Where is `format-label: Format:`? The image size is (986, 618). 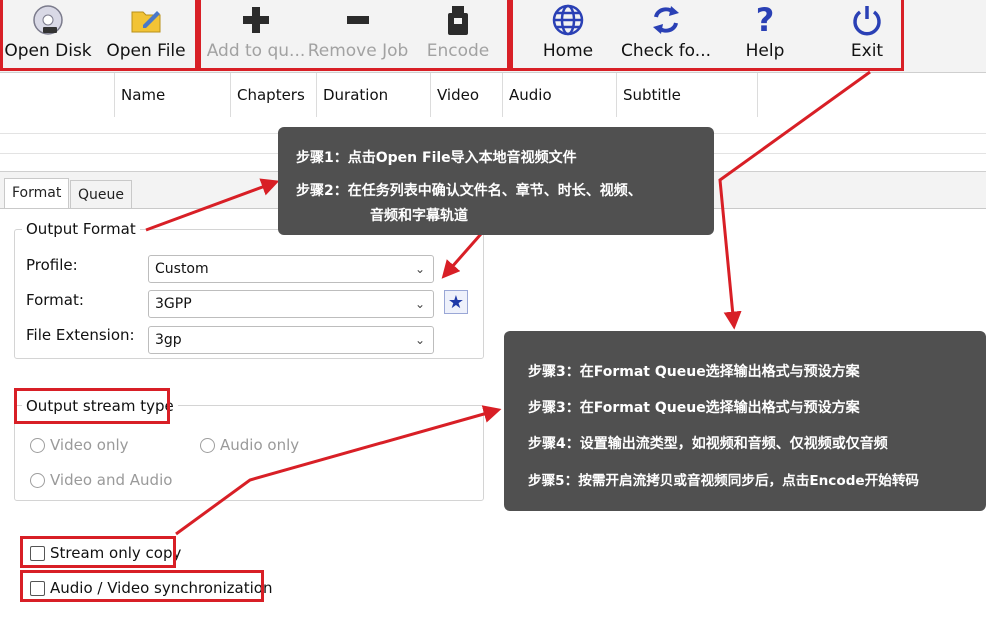 format-label: Format: is located at coordinates (55, 300).